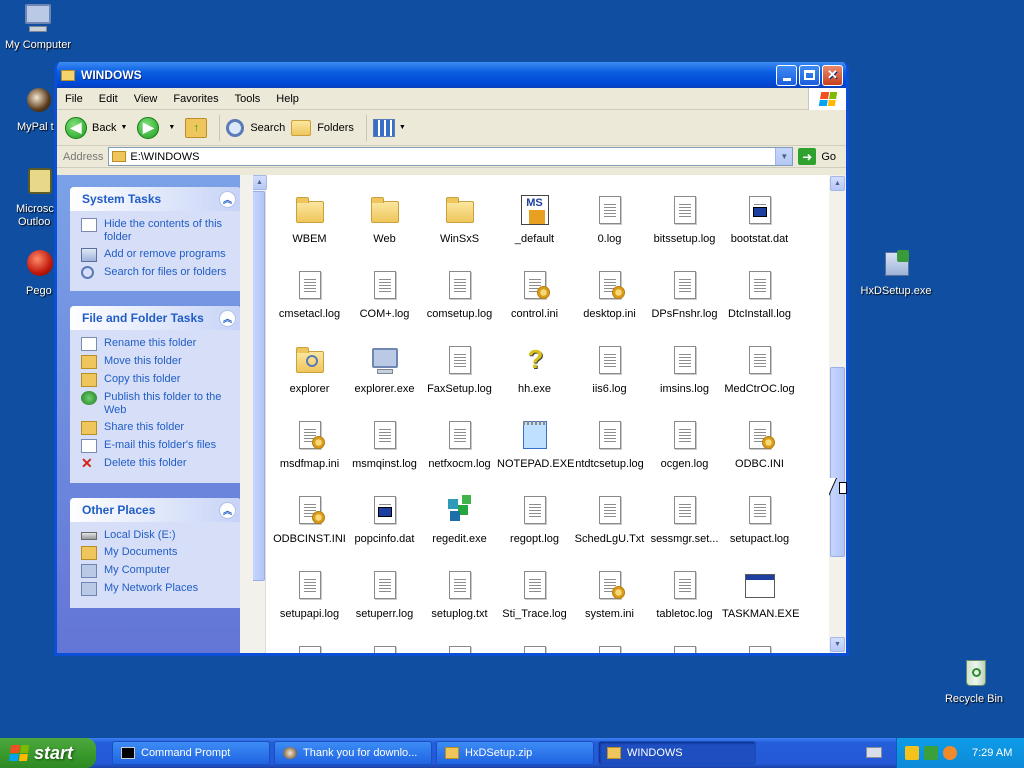 The image size is (1024, 768). What do you see at coordinates (535, 445) in the screenshot?
I see `file-item: NOTEPAD.EXE` at bounding box center [535, 445].